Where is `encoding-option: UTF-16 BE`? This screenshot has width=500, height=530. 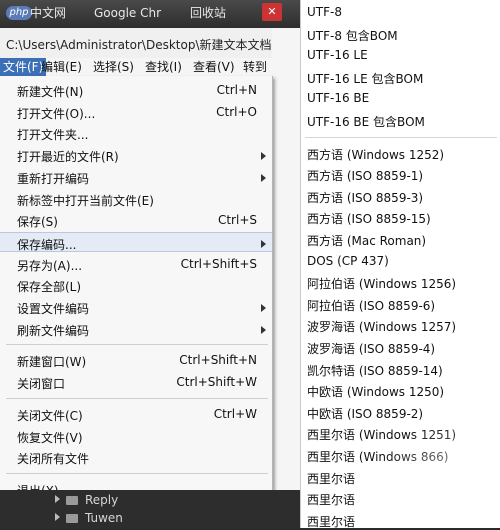 encoding-option: UTF-16 BE is located at coordinates (400, 98).